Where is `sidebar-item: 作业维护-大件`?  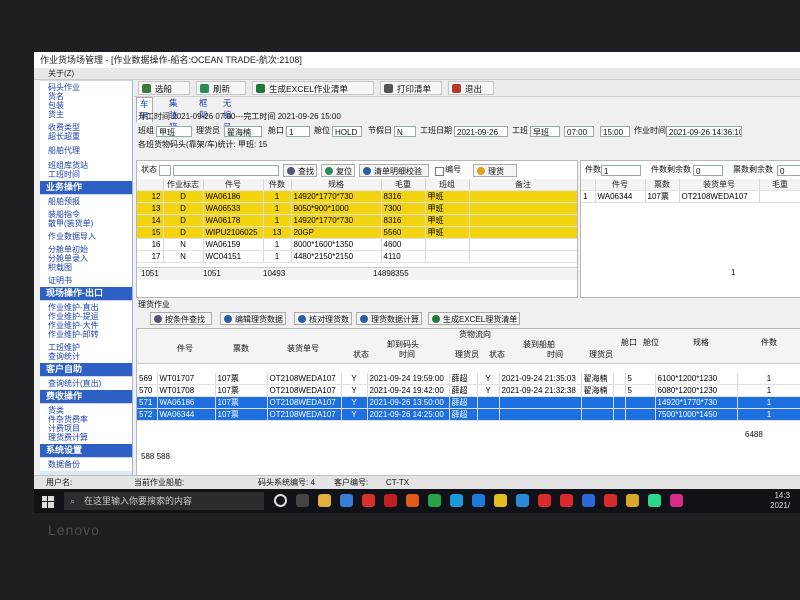 sidebar-item: 作业维护-大件 is located at coordinates (88, 325).